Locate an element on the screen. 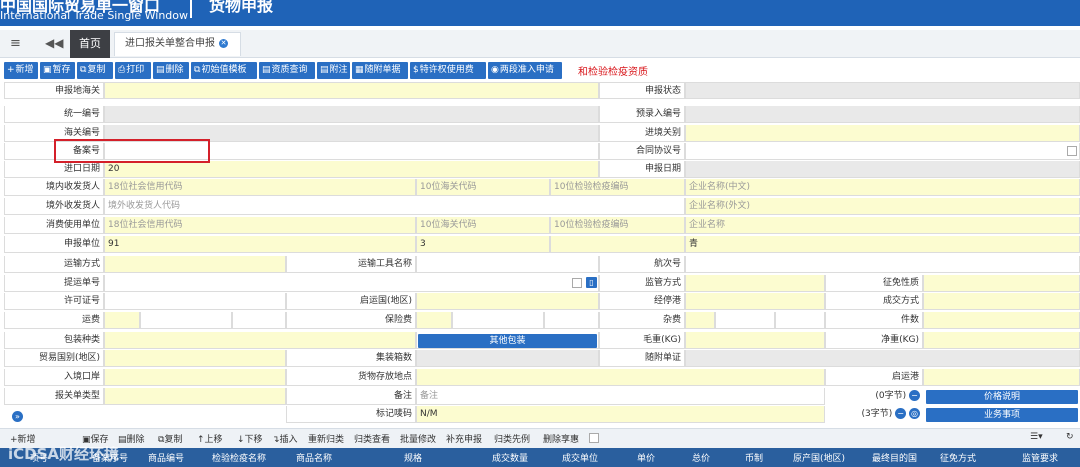 This screenshot has width=1080, height=467. col-tax-mode: 征免方式 is located at coordinates (958, 457).